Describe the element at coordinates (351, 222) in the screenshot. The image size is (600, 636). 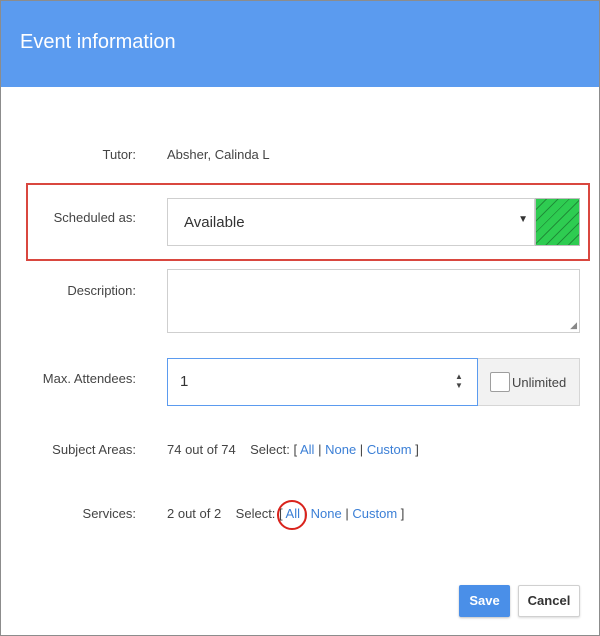
I see `scheduled-select: Available ▼` at that location.